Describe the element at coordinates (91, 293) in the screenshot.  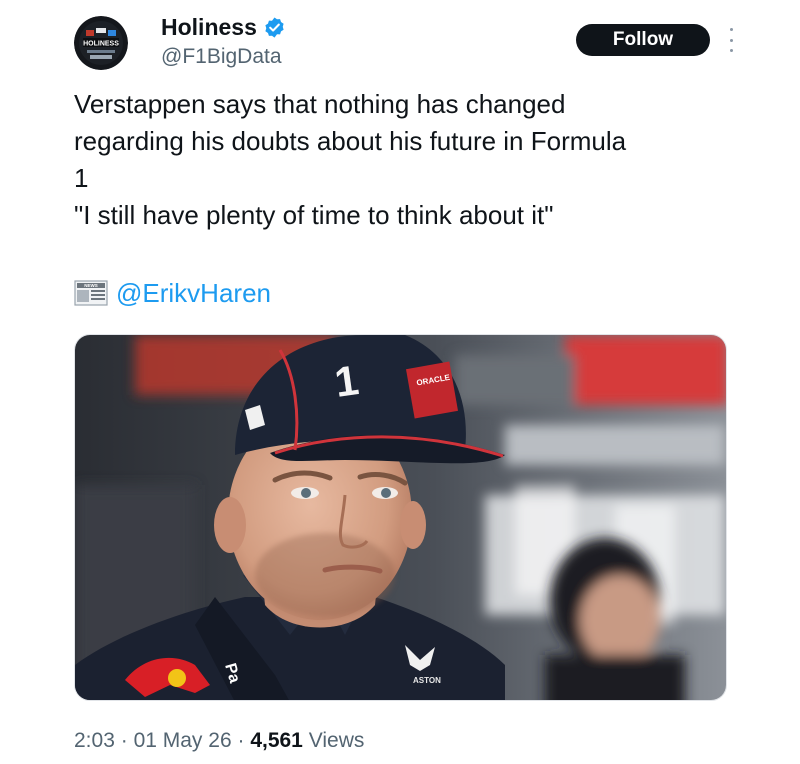
I see `newspaper-icon: NEWS` at that location.